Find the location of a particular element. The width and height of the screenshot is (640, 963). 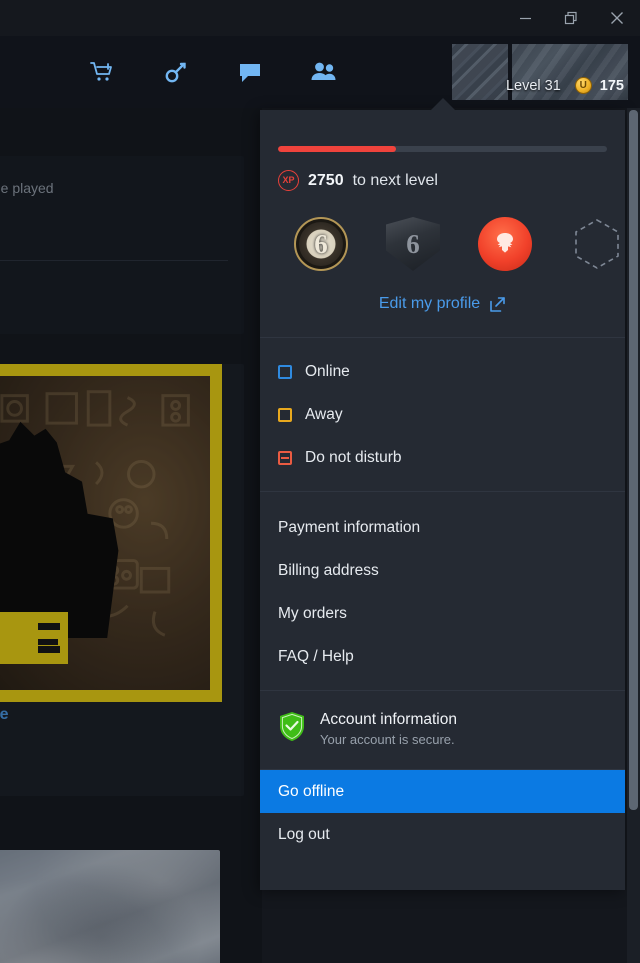

status-dnd-icon is located at coordinates (285, 457).